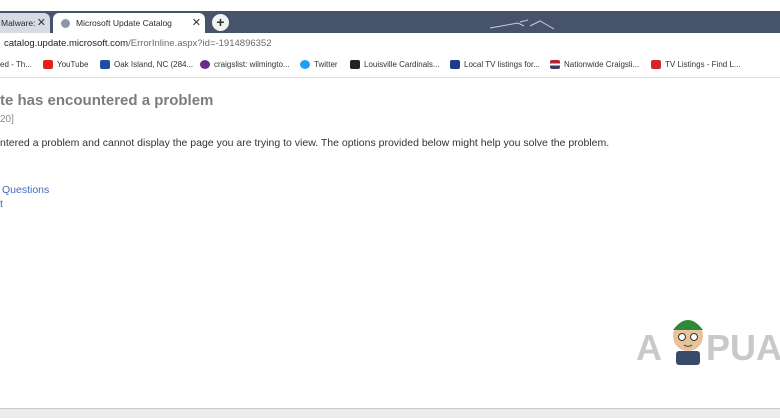 Image resolution: width=780 pixels, height=418 pixels. What do you see at coordinates (1, 204) in the screenshot?
I see `support-link: t` at bounding box center [1, 204].